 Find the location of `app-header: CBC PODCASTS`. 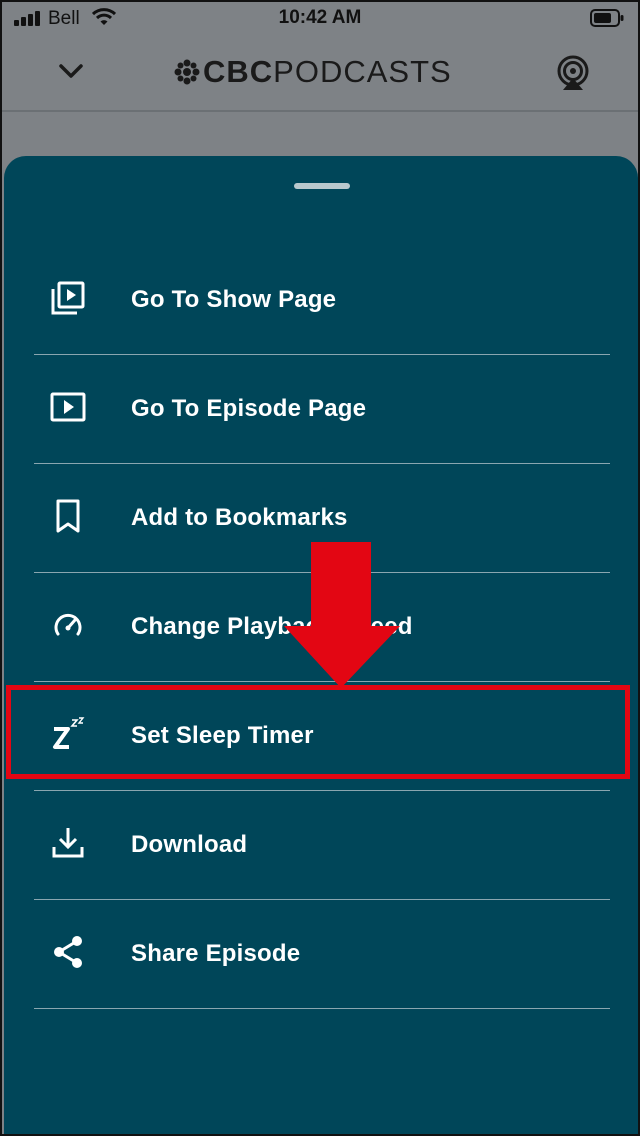

app-header: CBC PODCASTS is located at coordinates (320, 74).